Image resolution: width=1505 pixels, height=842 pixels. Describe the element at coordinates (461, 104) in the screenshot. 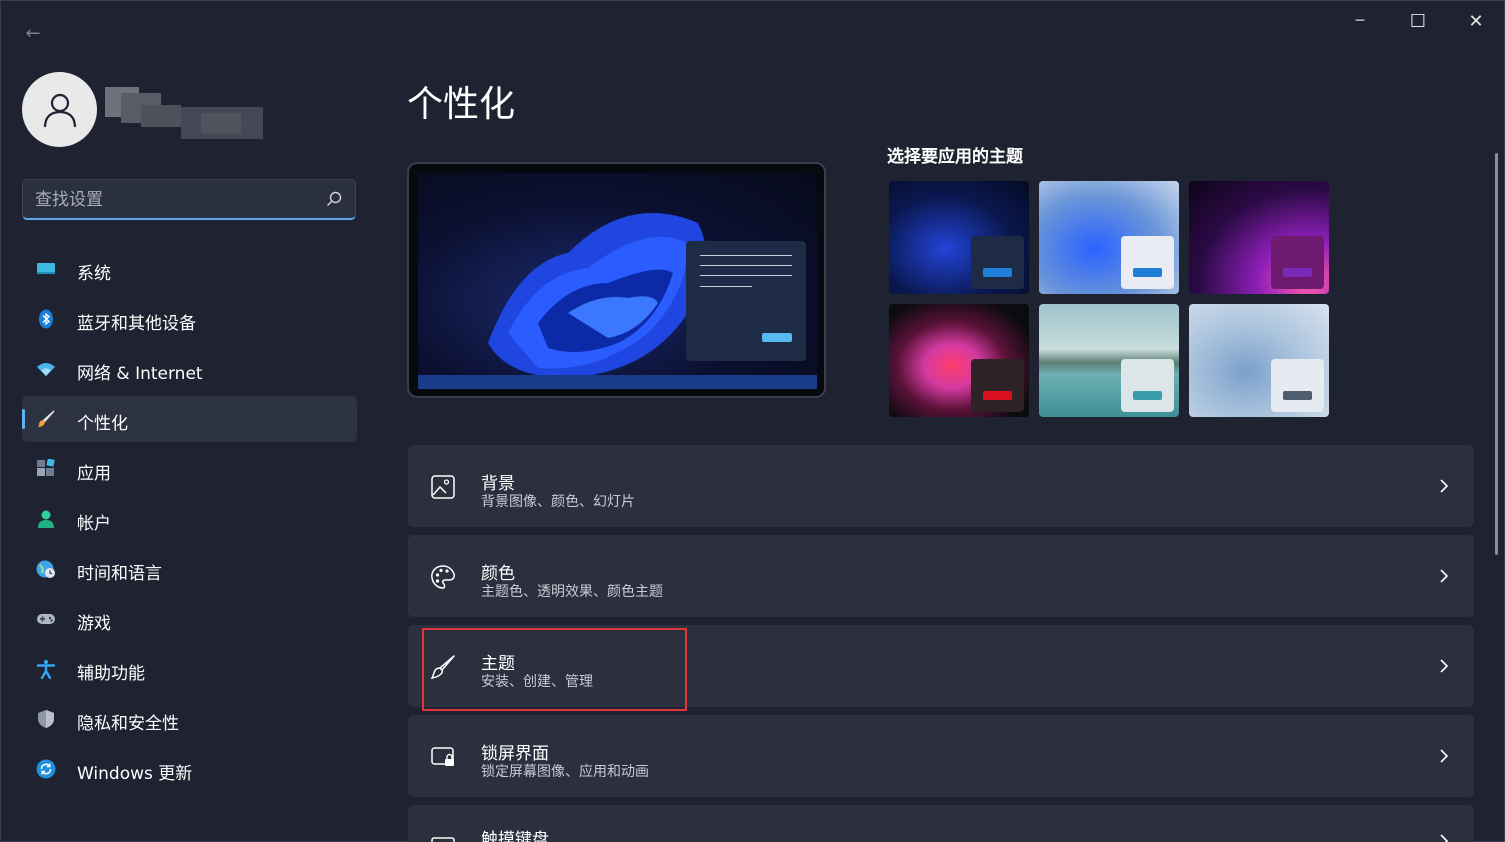

I see `page-title: 个性化` at that location.